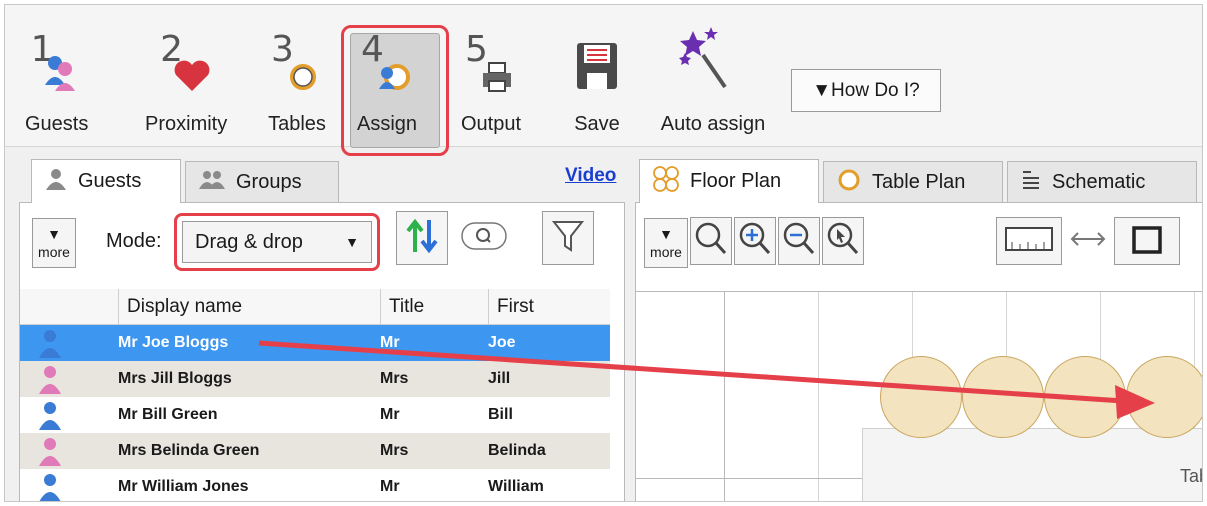  I want to click on sort-arrows-icon, so click(422, 238).